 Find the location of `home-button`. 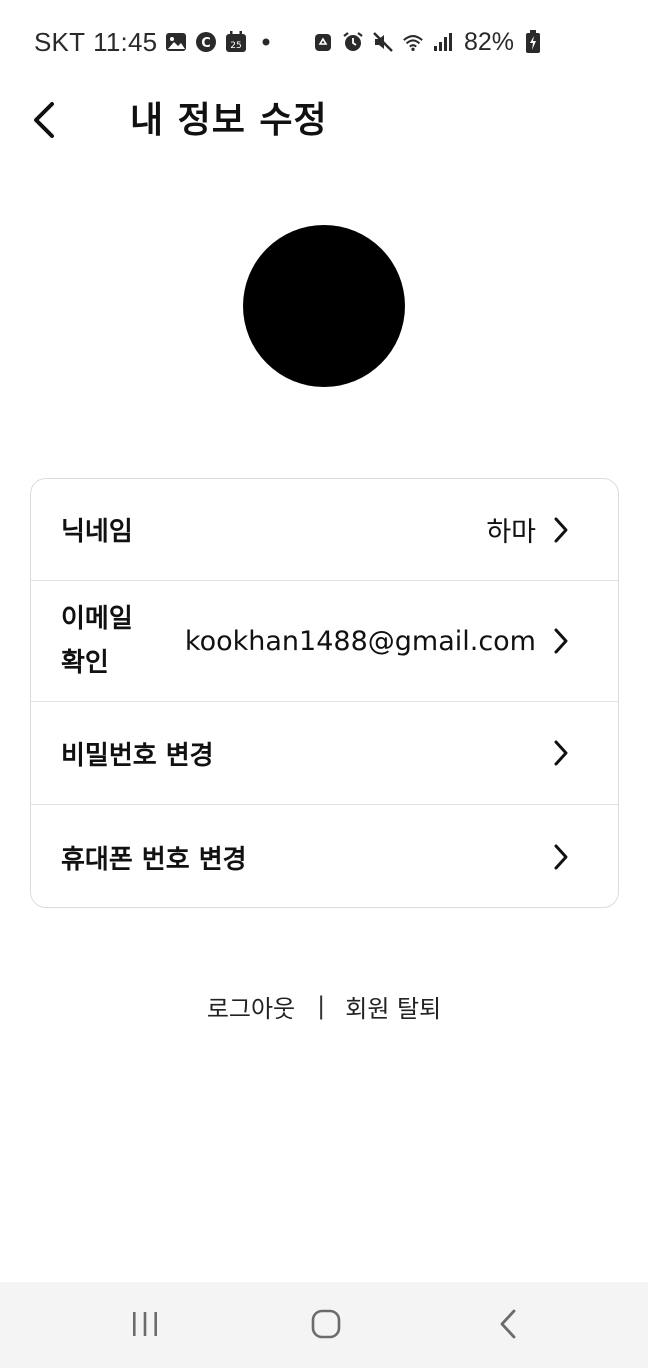

home-button is located at coordinates (326, 1326).